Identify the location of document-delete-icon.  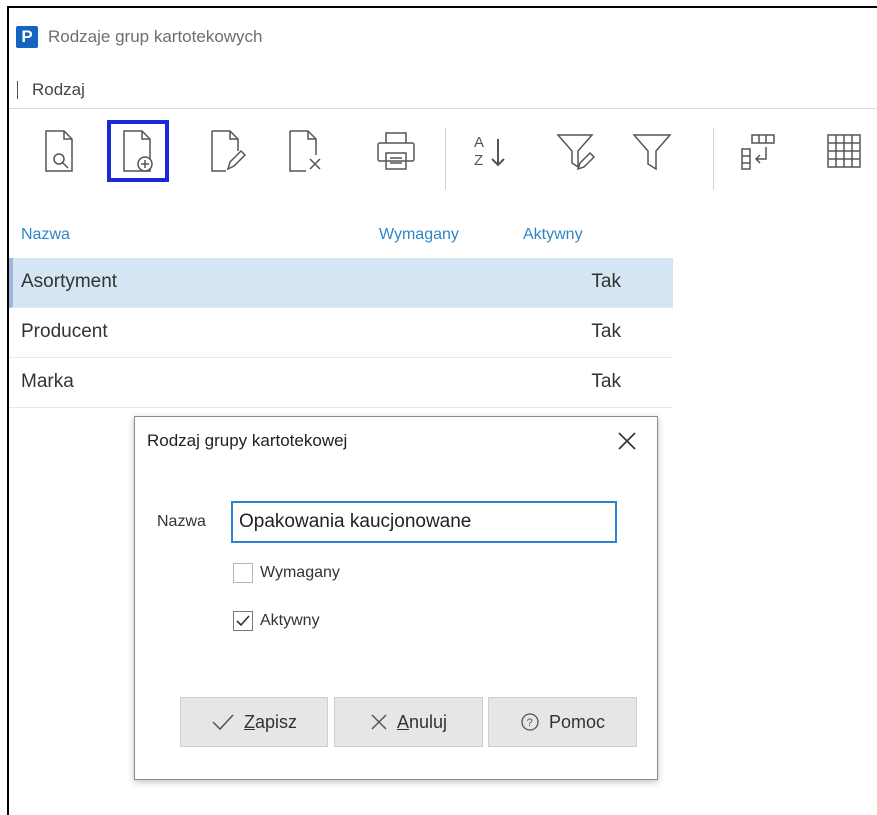
(305, 151).